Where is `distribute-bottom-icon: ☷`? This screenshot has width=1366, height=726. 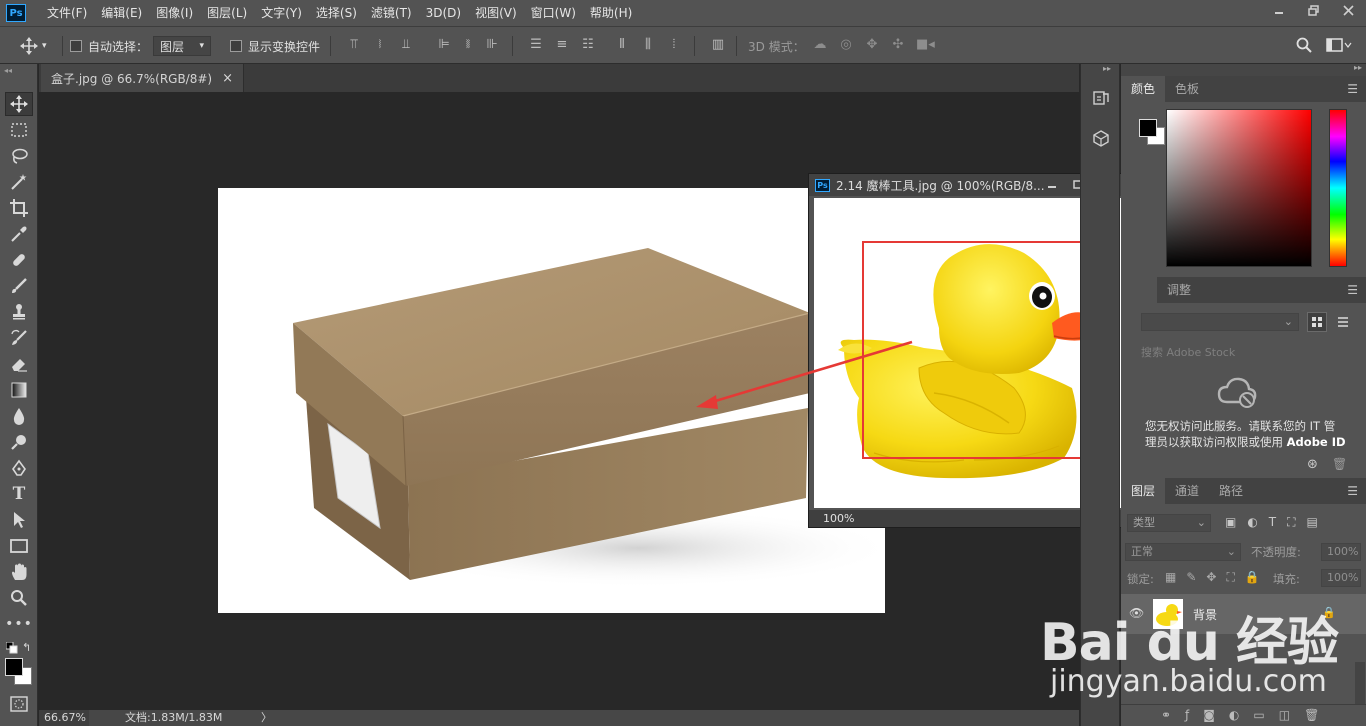 distribute-bottom-icon: ☷ is located at coordinates (588, 45).